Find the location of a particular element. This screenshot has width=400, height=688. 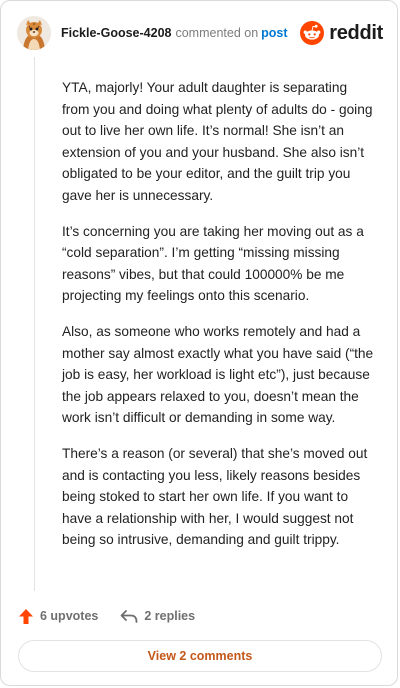

comment-actions: 6 upvotes 2 replies is located at coordinates (106, 616).